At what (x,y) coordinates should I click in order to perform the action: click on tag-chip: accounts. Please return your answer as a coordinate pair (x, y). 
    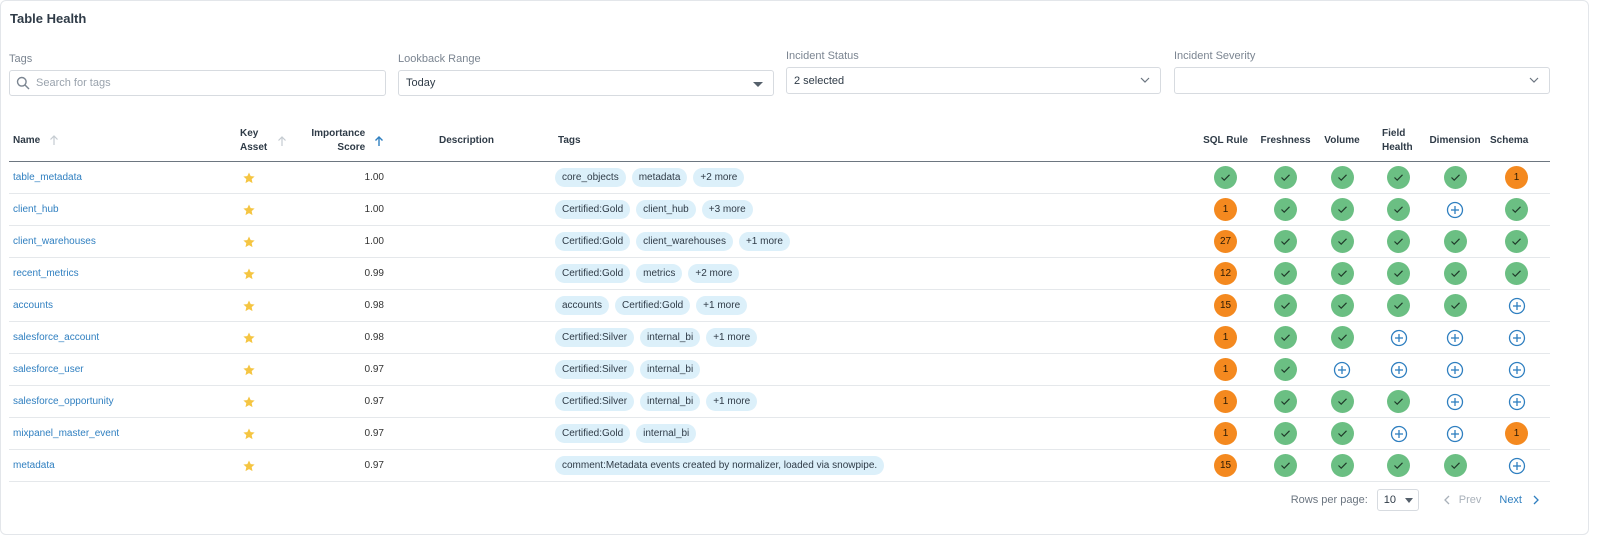
    Looking at the image, I should click on (582, 305).